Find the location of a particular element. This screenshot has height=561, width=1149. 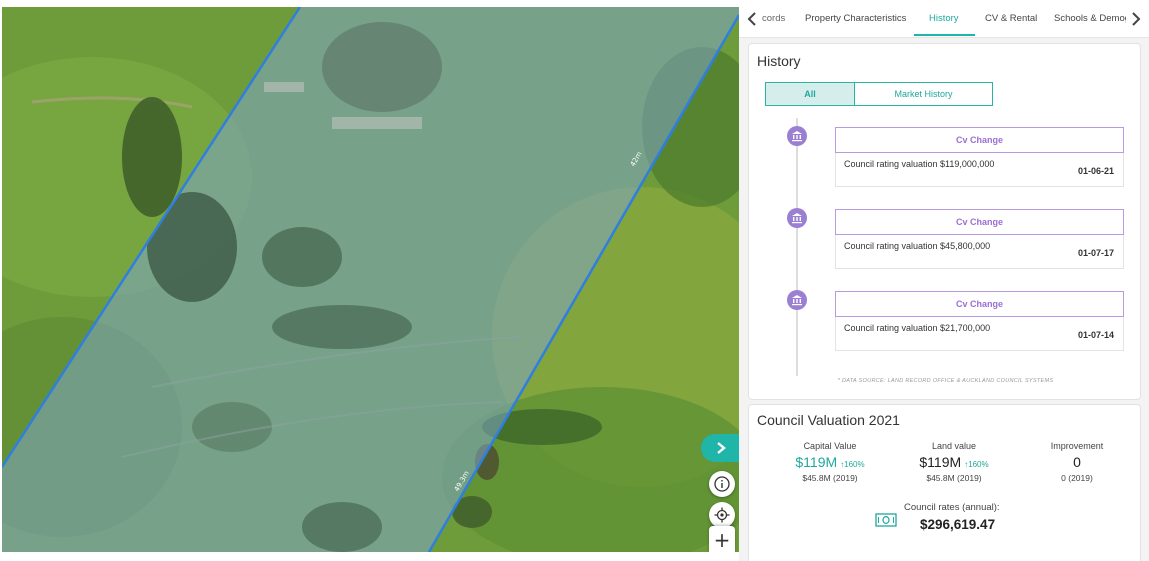

valuation-title: Council Valuation 2021 is located at coordinates (828, 420).